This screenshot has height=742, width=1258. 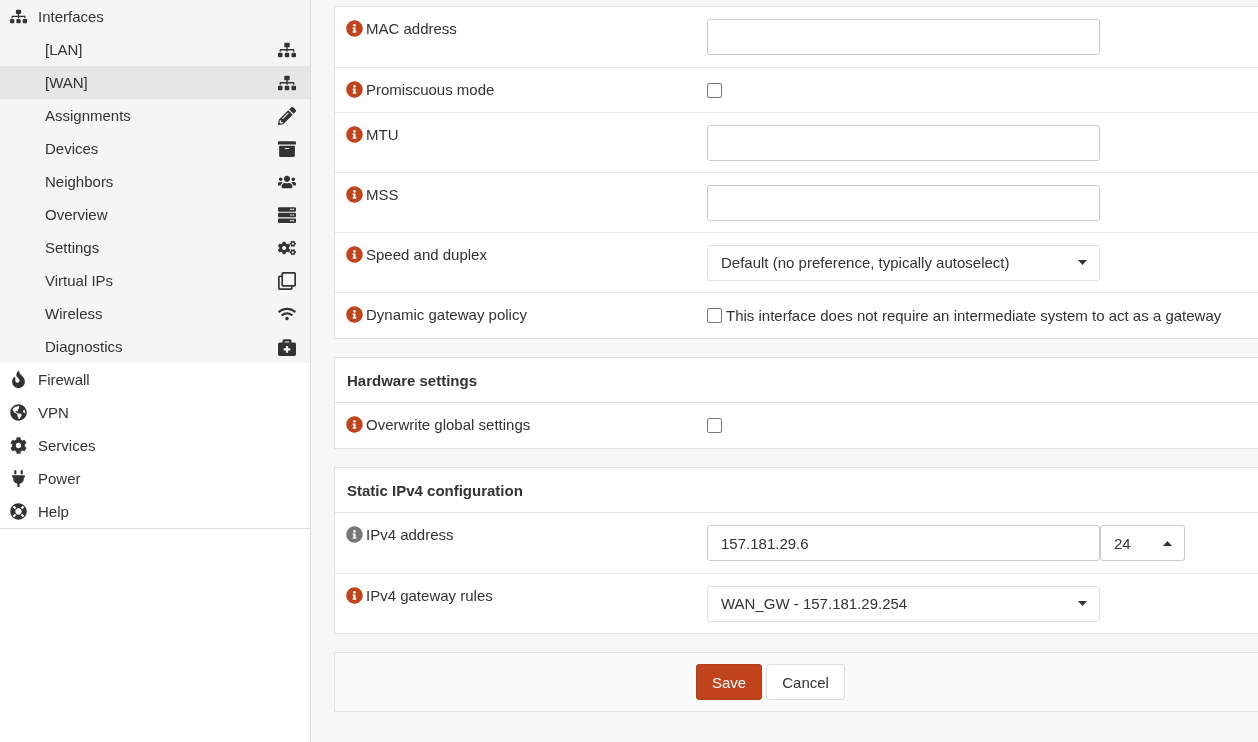 What do you see at coordinates (84, 346) in the screenshot?
I see `submenu-label: Diagnostics` at bounding box center [84, 346].